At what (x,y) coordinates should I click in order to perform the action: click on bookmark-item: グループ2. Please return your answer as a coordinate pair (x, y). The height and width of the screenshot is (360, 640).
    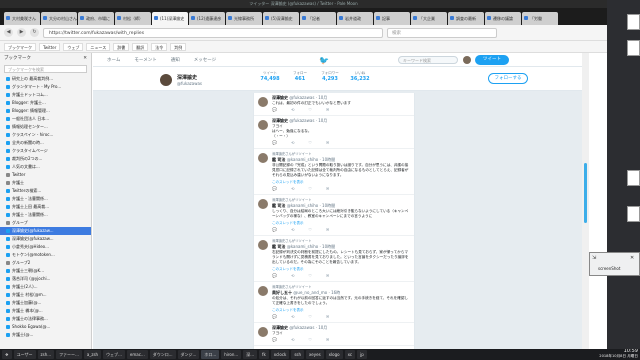
    Looking at the image, I should click on (45, 263).